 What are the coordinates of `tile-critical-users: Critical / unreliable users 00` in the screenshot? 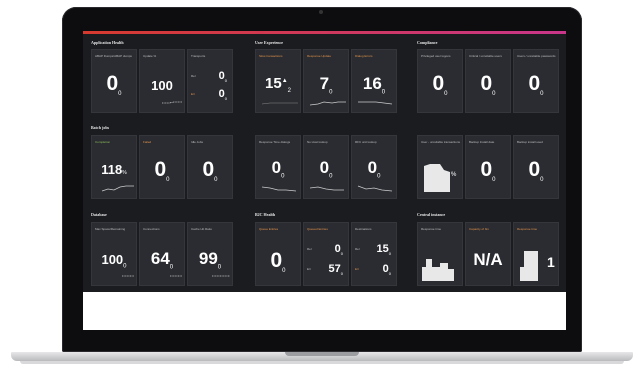 It's located at (488, 81).